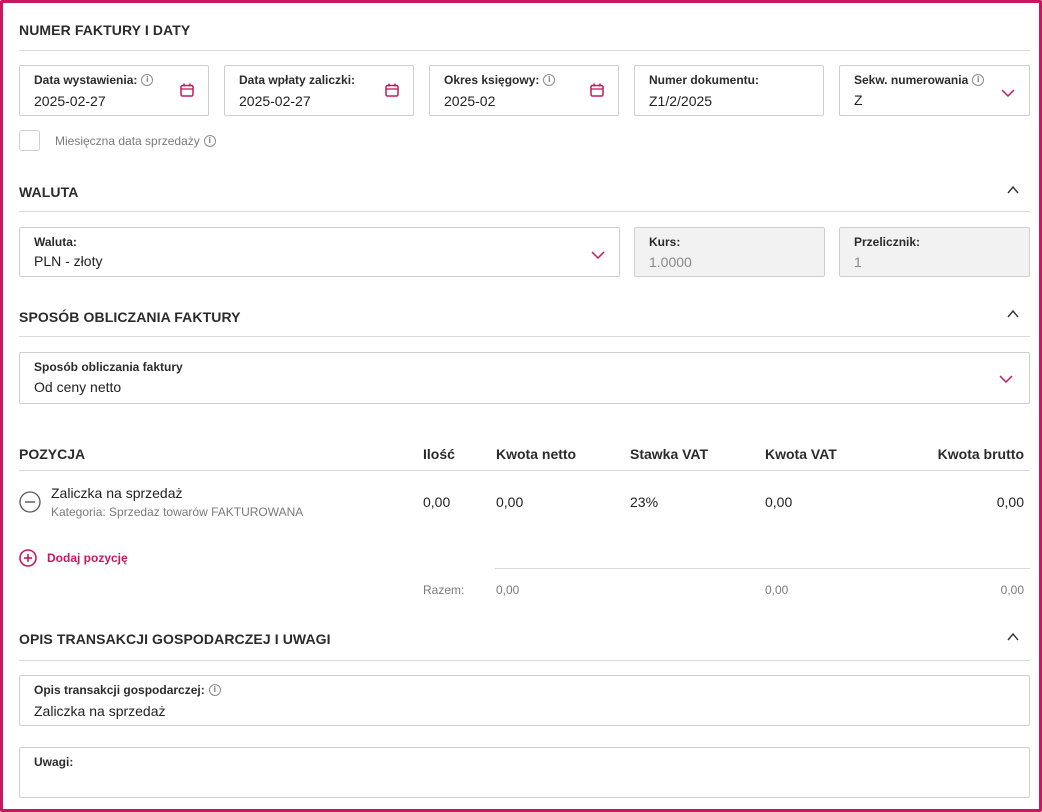 The width and height of the screenshot is (1042, 812). What do you see at coordinates (887, 242) in the screenshot?
I see `converter-label: Przelicznik:` at bounding box center [887, 242].